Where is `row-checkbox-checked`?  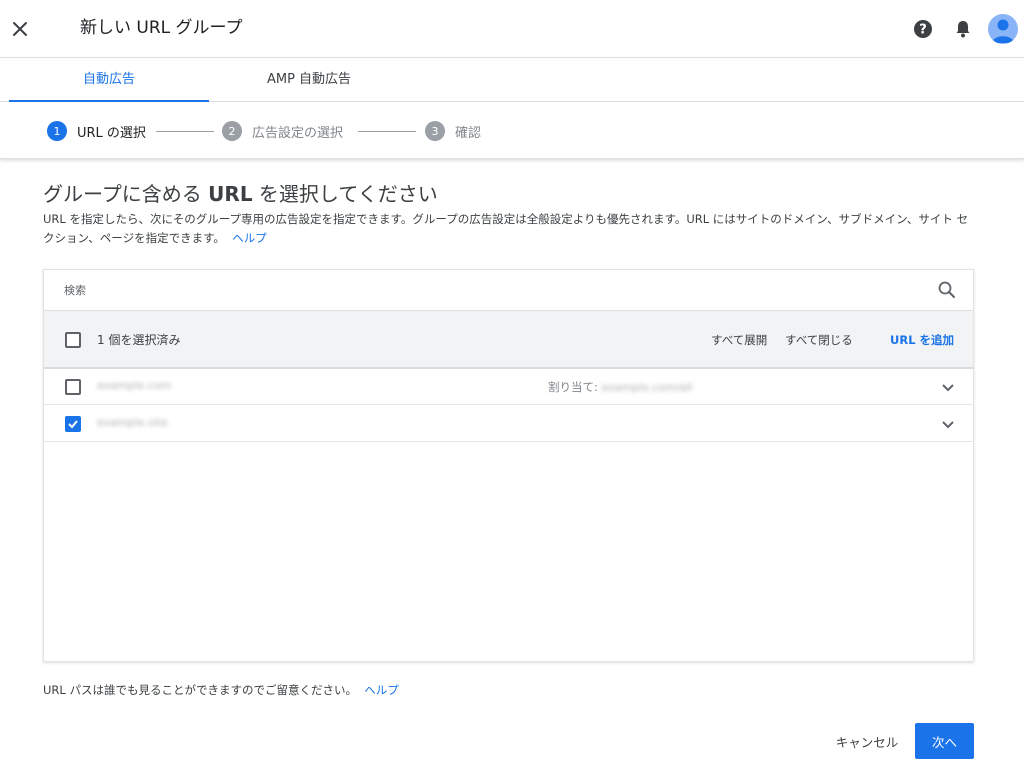
row-checkbox-checked is located at coordinates (73, 424).